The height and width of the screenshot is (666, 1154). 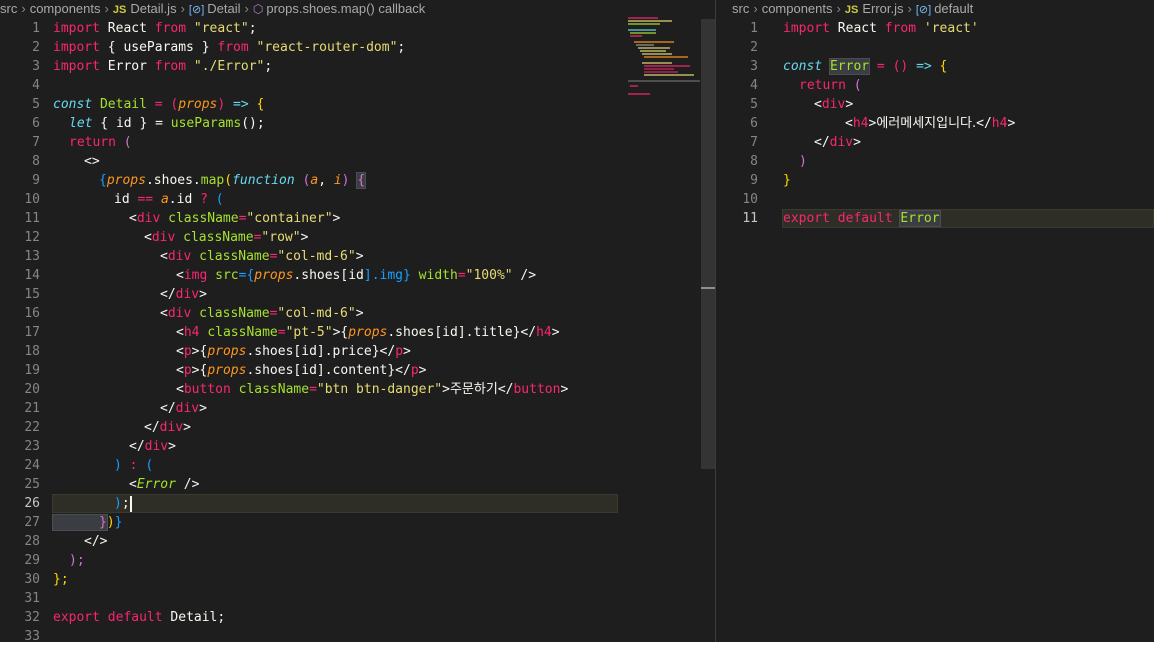 What do you see at coordinates (754, 142) in the screenshot?
I see `line-number: 7` at bounding box center [754, 142].